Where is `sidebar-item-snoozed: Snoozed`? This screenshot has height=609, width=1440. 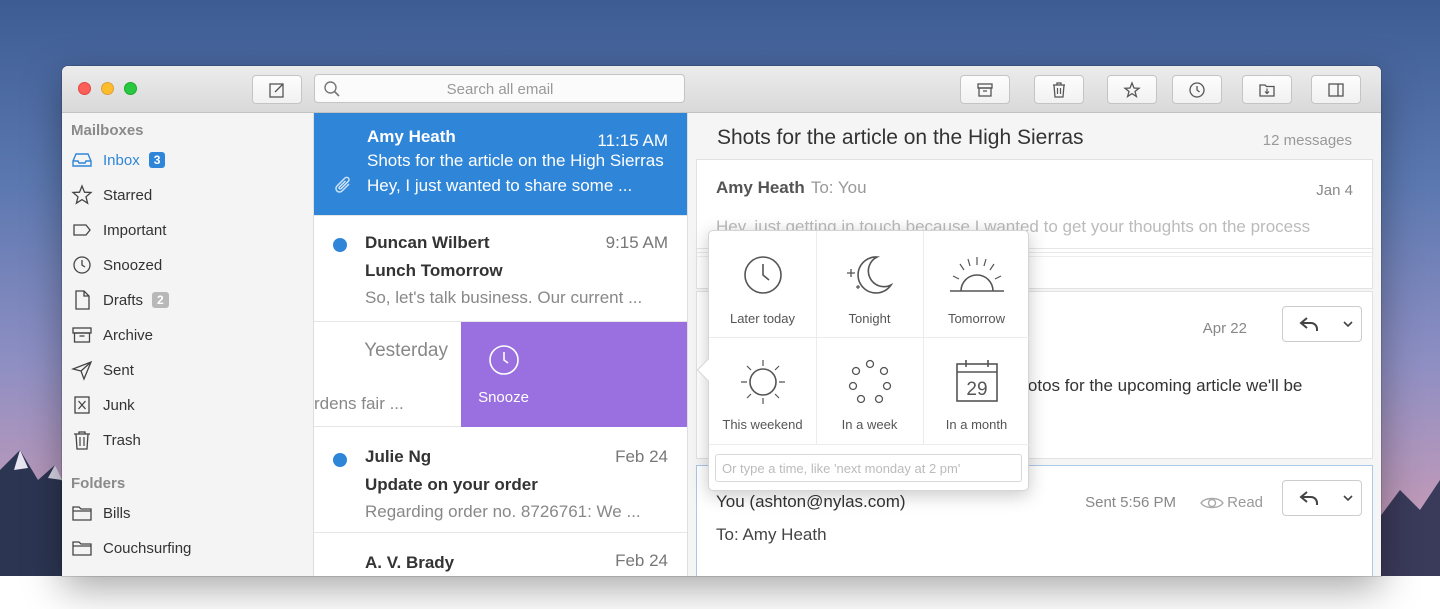
sidebar-item-snoozed: Snoozed is located at coordinates (188, 265).